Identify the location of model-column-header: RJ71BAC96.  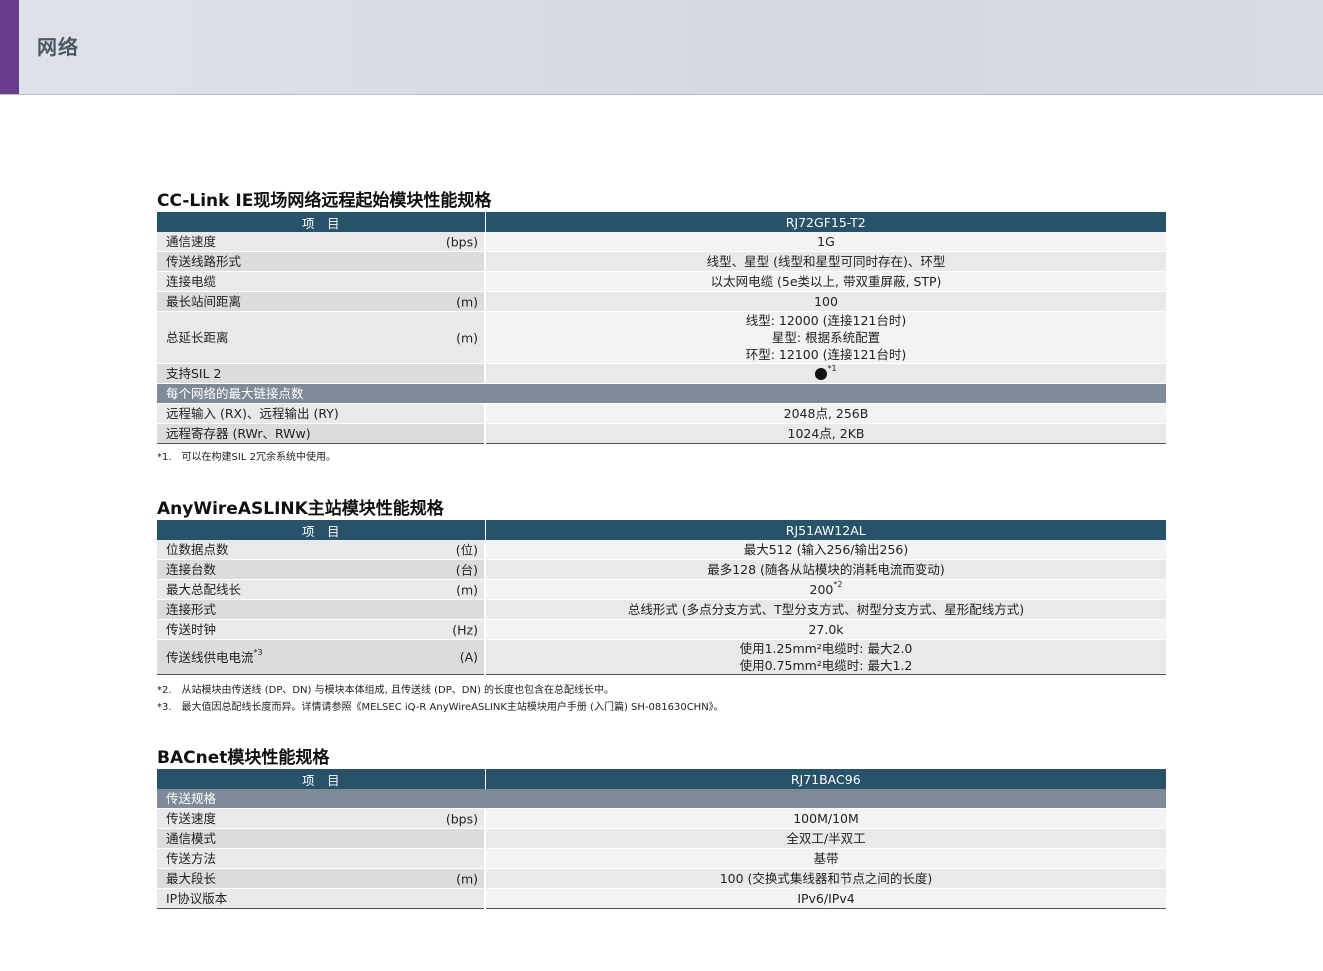
(825, 779).